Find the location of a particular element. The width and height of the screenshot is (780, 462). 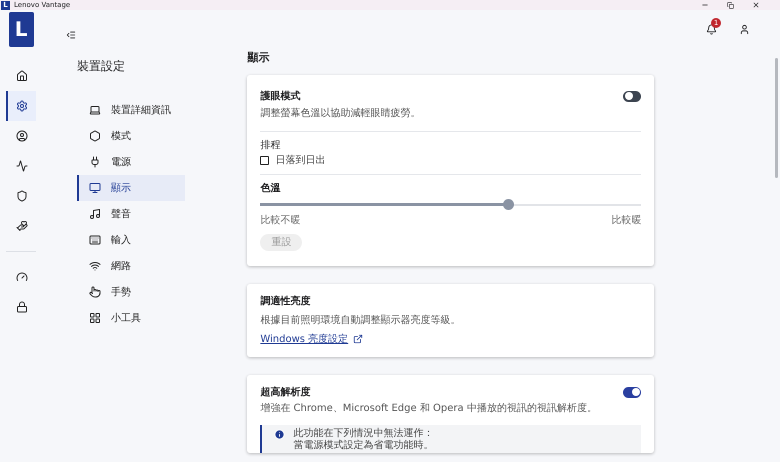

grid-icon is located at coordinates (95, 318).